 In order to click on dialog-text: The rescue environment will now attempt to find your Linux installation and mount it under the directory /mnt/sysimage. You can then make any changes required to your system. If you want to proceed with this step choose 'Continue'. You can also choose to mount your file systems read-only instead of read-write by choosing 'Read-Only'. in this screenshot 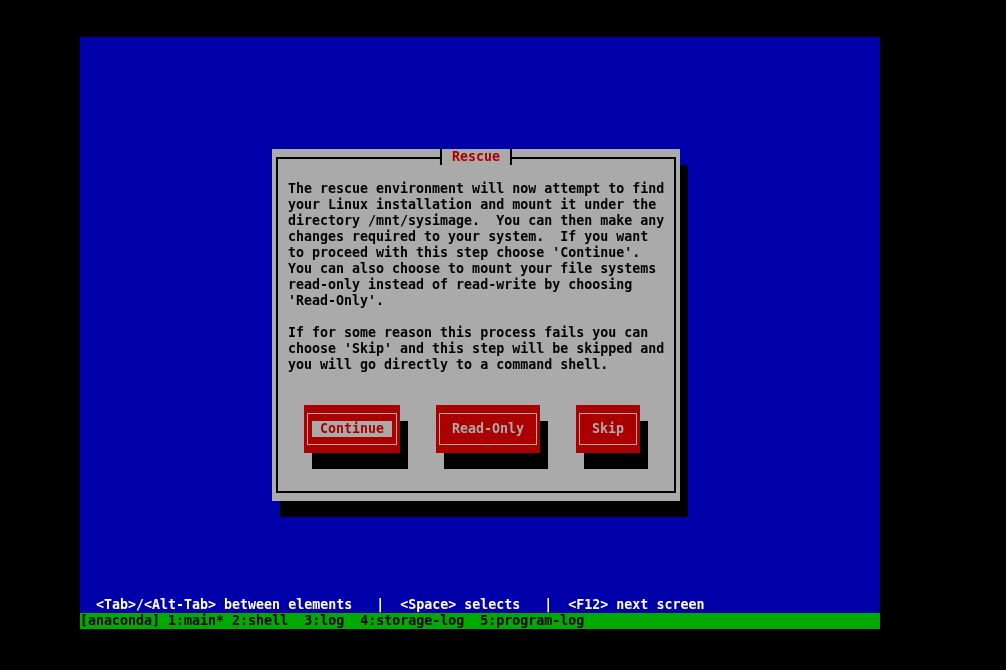, I will do `click(477, 245)`.